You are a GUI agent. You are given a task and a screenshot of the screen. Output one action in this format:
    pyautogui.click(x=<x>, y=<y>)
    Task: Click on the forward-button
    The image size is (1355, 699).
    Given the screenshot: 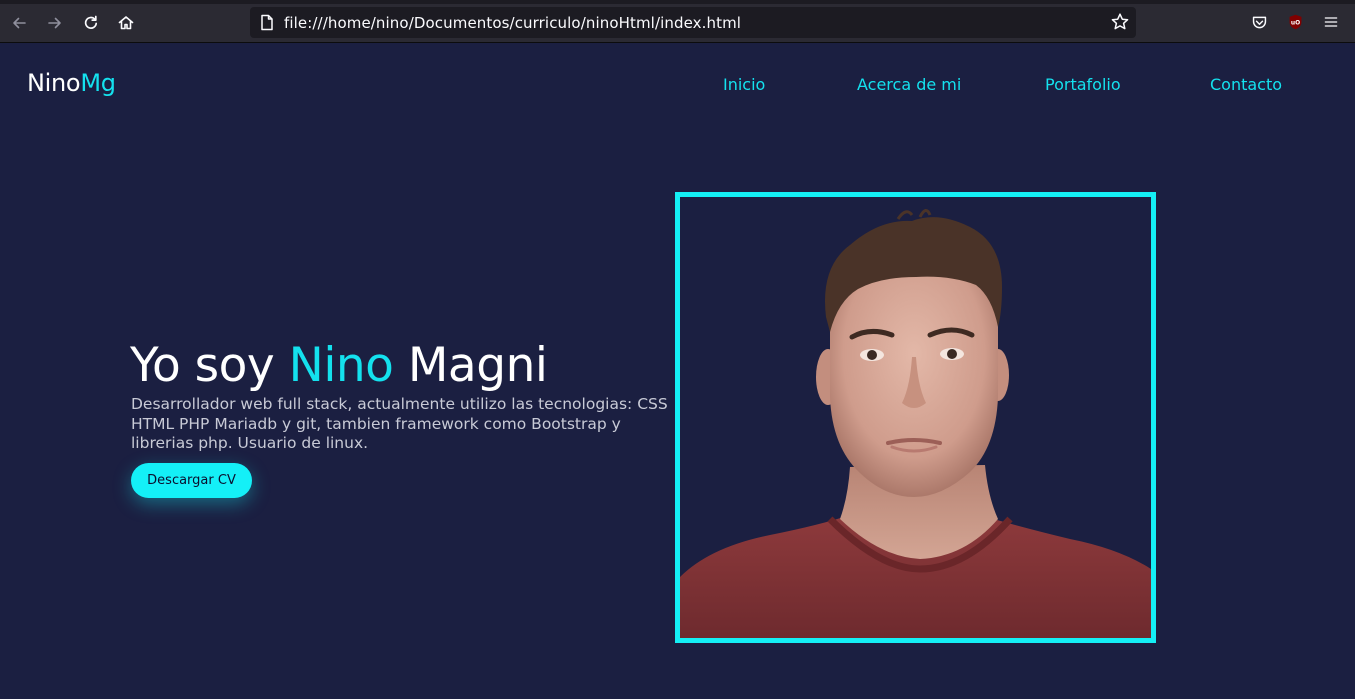 What is the action you would take?
    pyautogui.click(x=55, y=23)
    